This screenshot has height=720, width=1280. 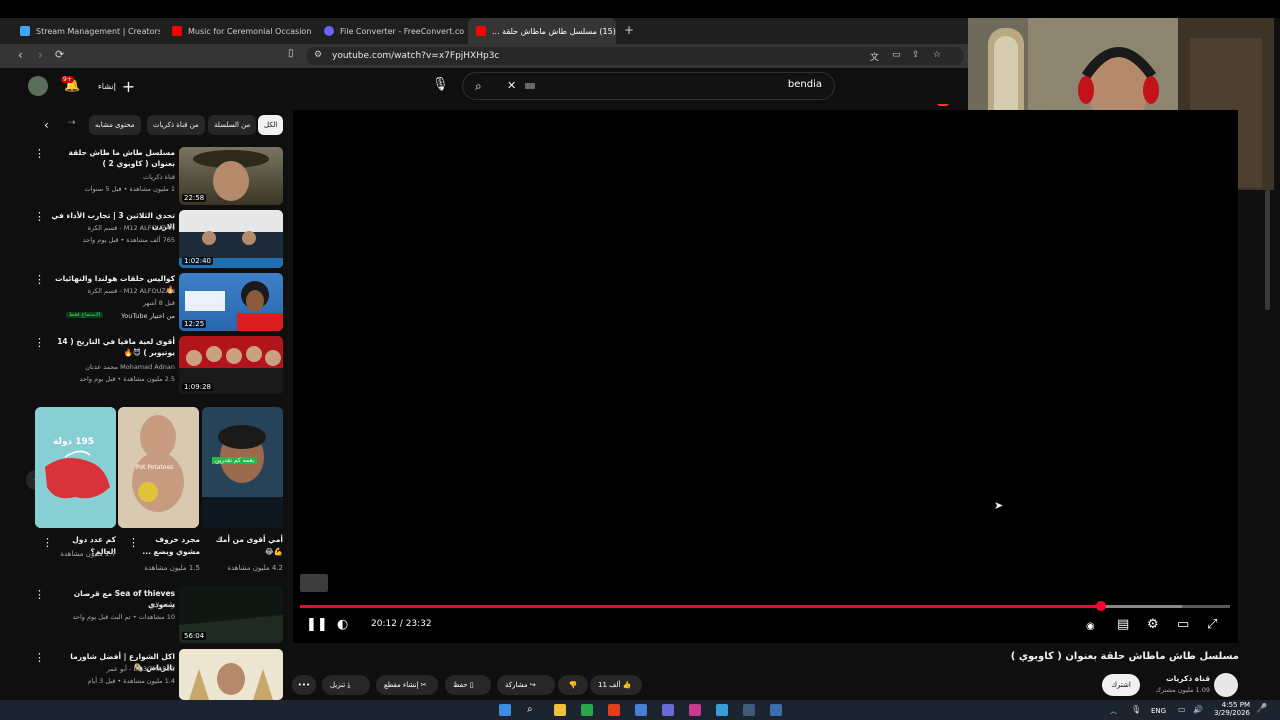 What do you see at coordinates (158, 467) in the screenshot?
I see `short-thumbnail: Pot Potatoes` at bounding box center [158, 467].